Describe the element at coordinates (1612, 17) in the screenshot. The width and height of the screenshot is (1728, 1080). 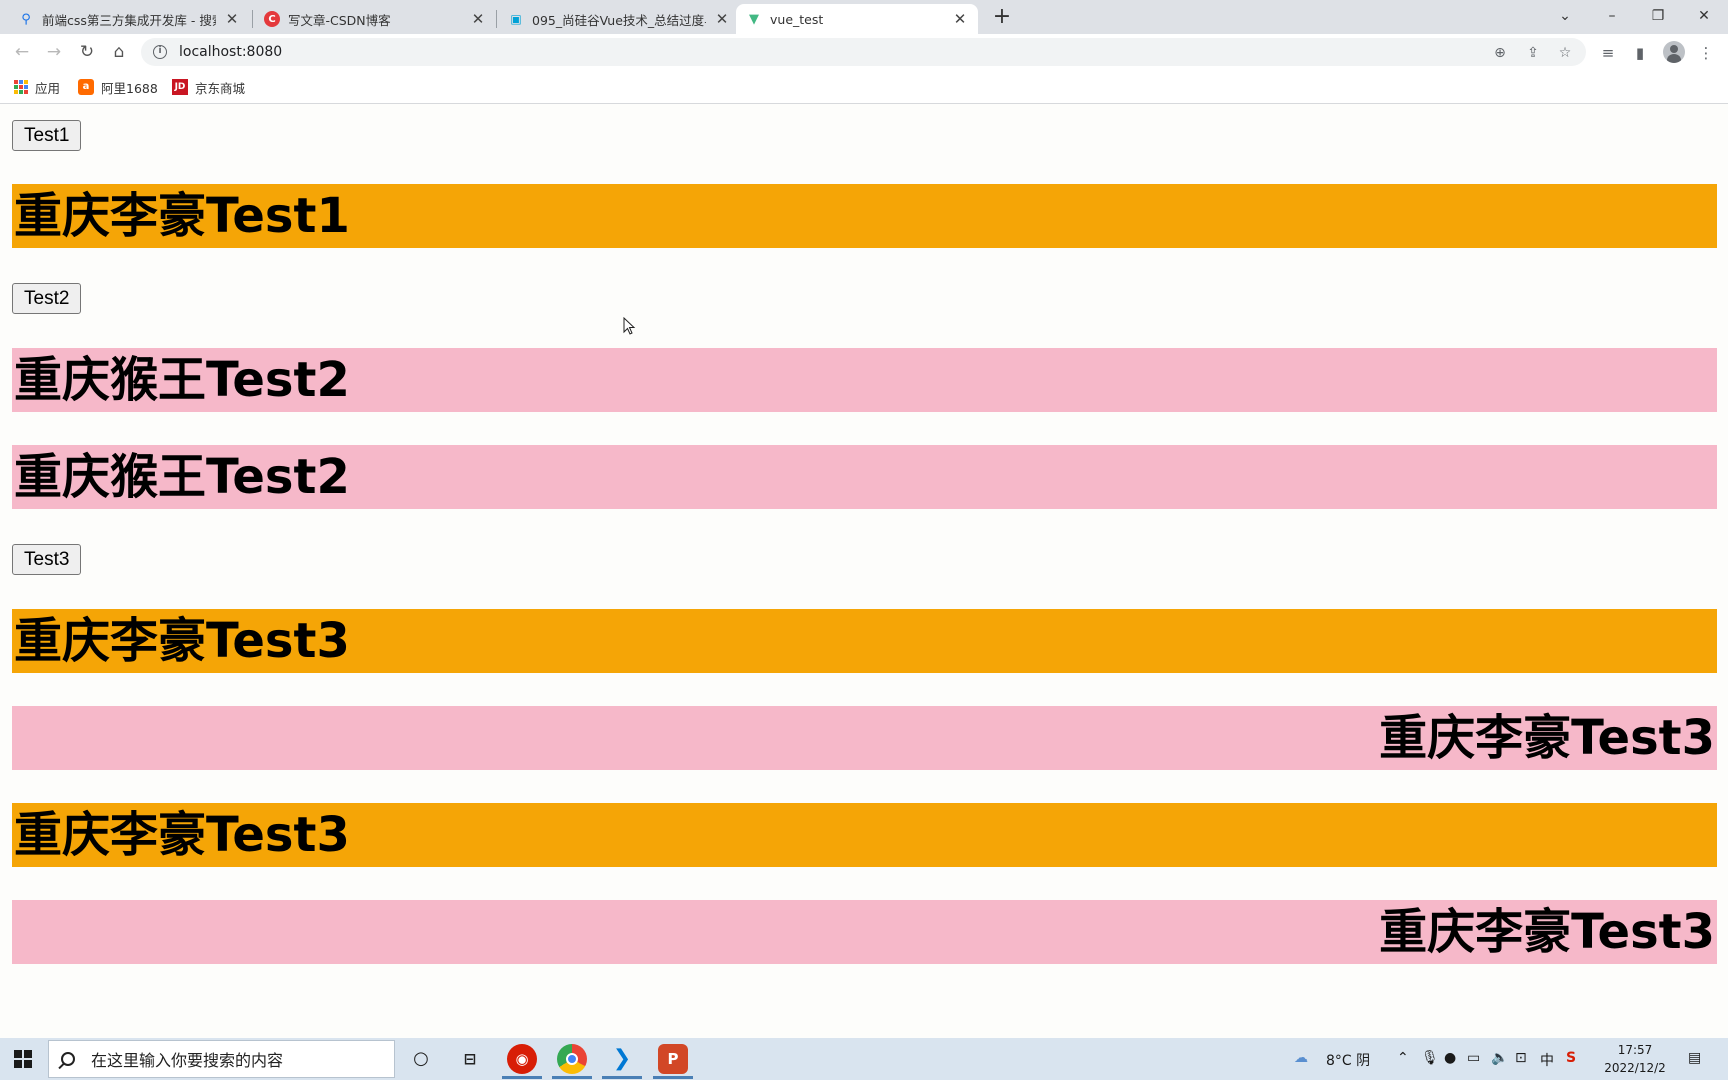
I see `minimize-button: –` at that location.